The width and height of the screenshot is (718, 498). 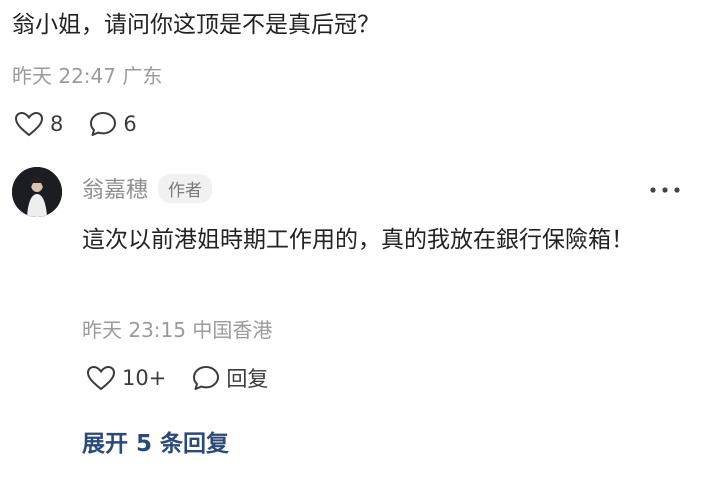 I want to click on reply-header: 翁嘉穗 作者, so click(x=147, y=188).